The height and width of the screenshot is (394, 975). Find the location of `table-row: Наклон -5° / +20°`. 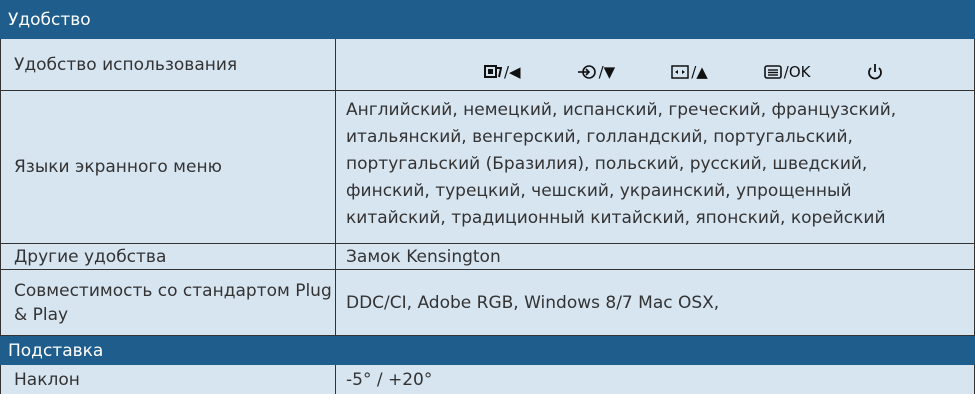

table-row: Наклон -5° / +20° is located at coordinates (487, 379).